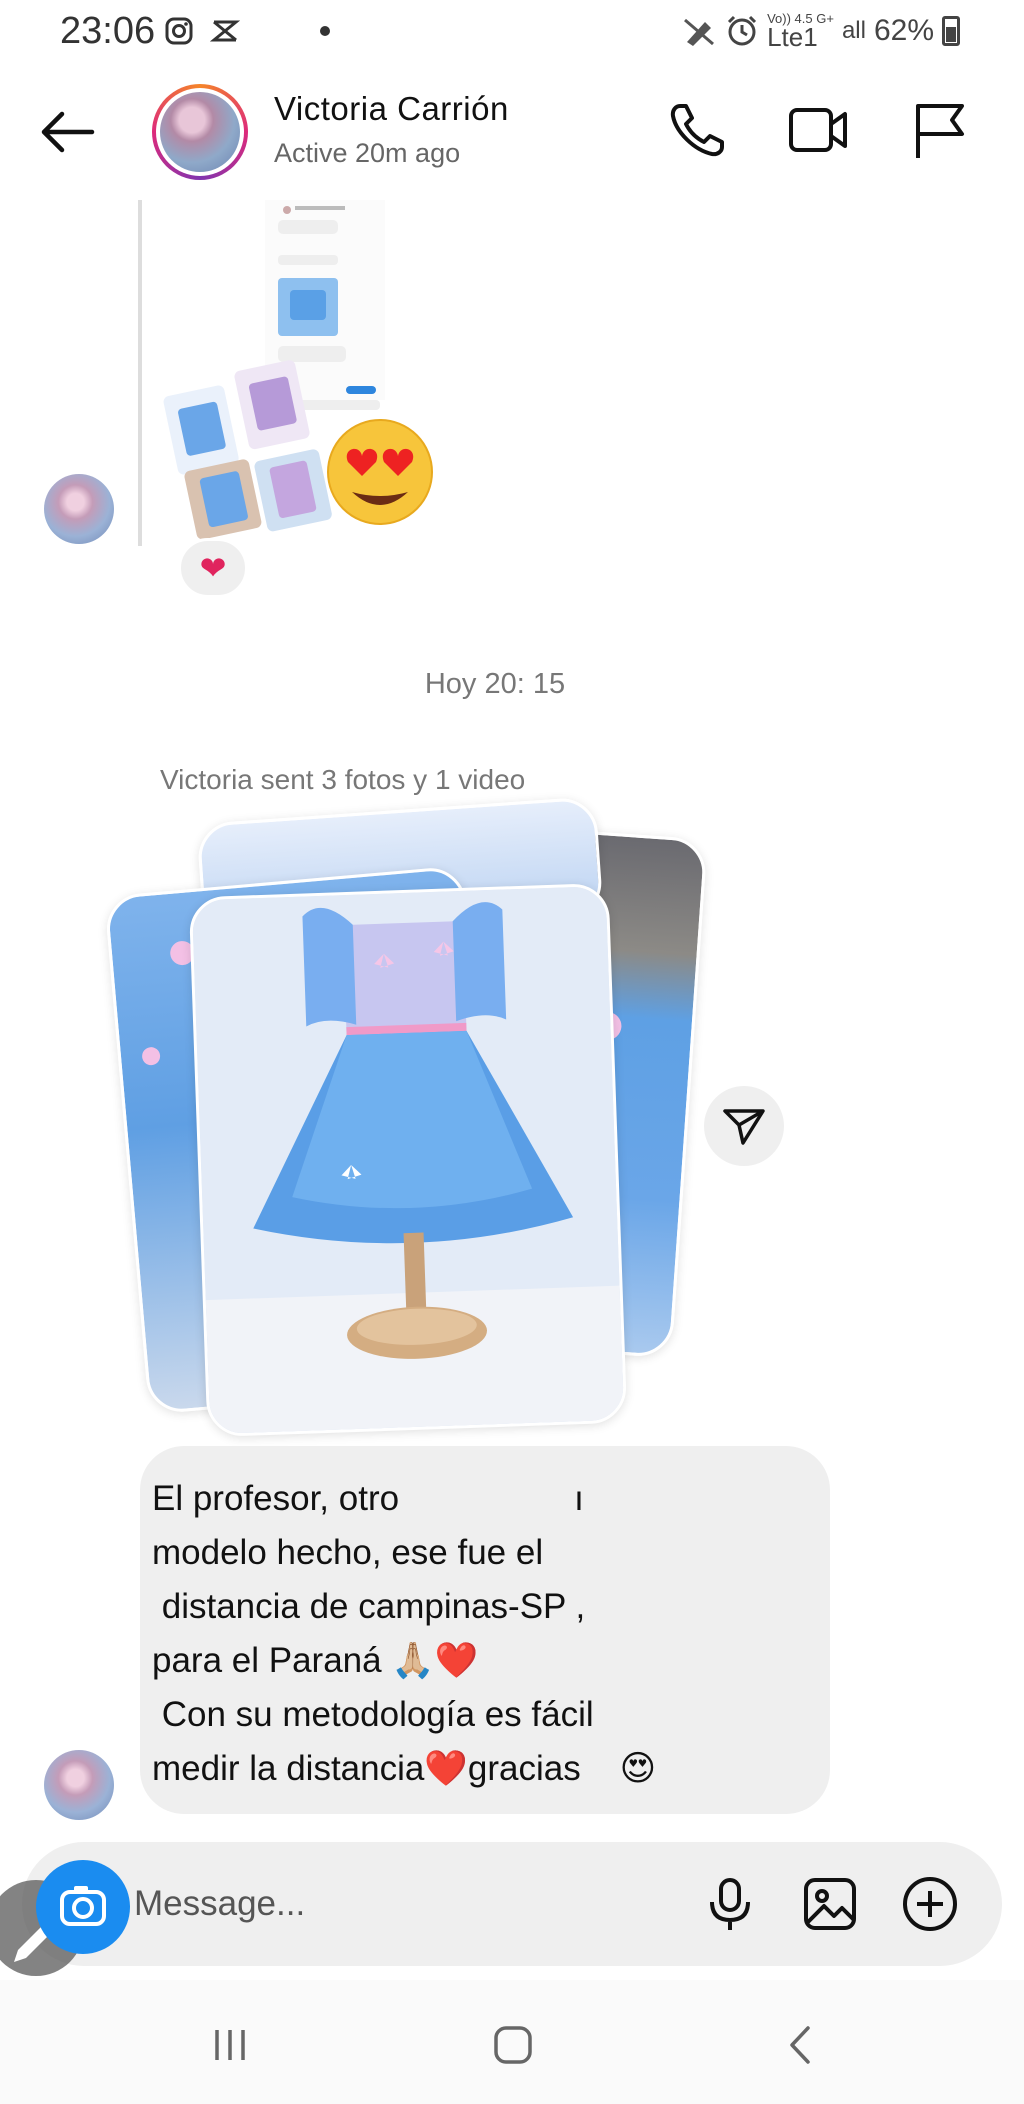 This screenshot has height=2104, width=1024. I want to click on message-line-3: distancia de campinas-SP ,, so click(369, 1606).